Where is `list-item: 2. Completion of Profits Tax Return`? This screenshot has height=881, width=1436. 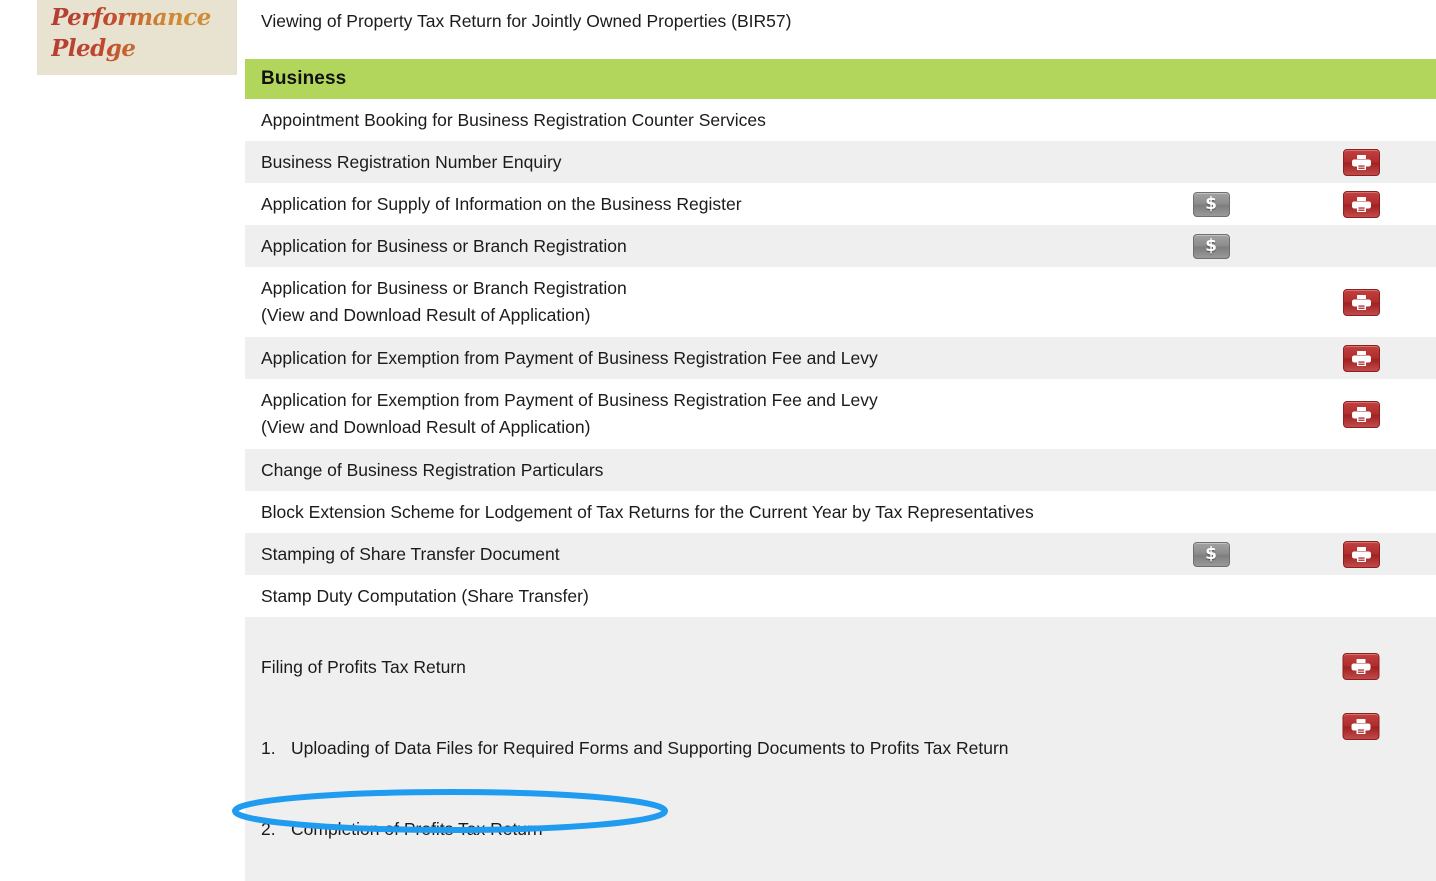
list-item: 2. Completion of Profits Tax Return is located at coordinates (693, 816).